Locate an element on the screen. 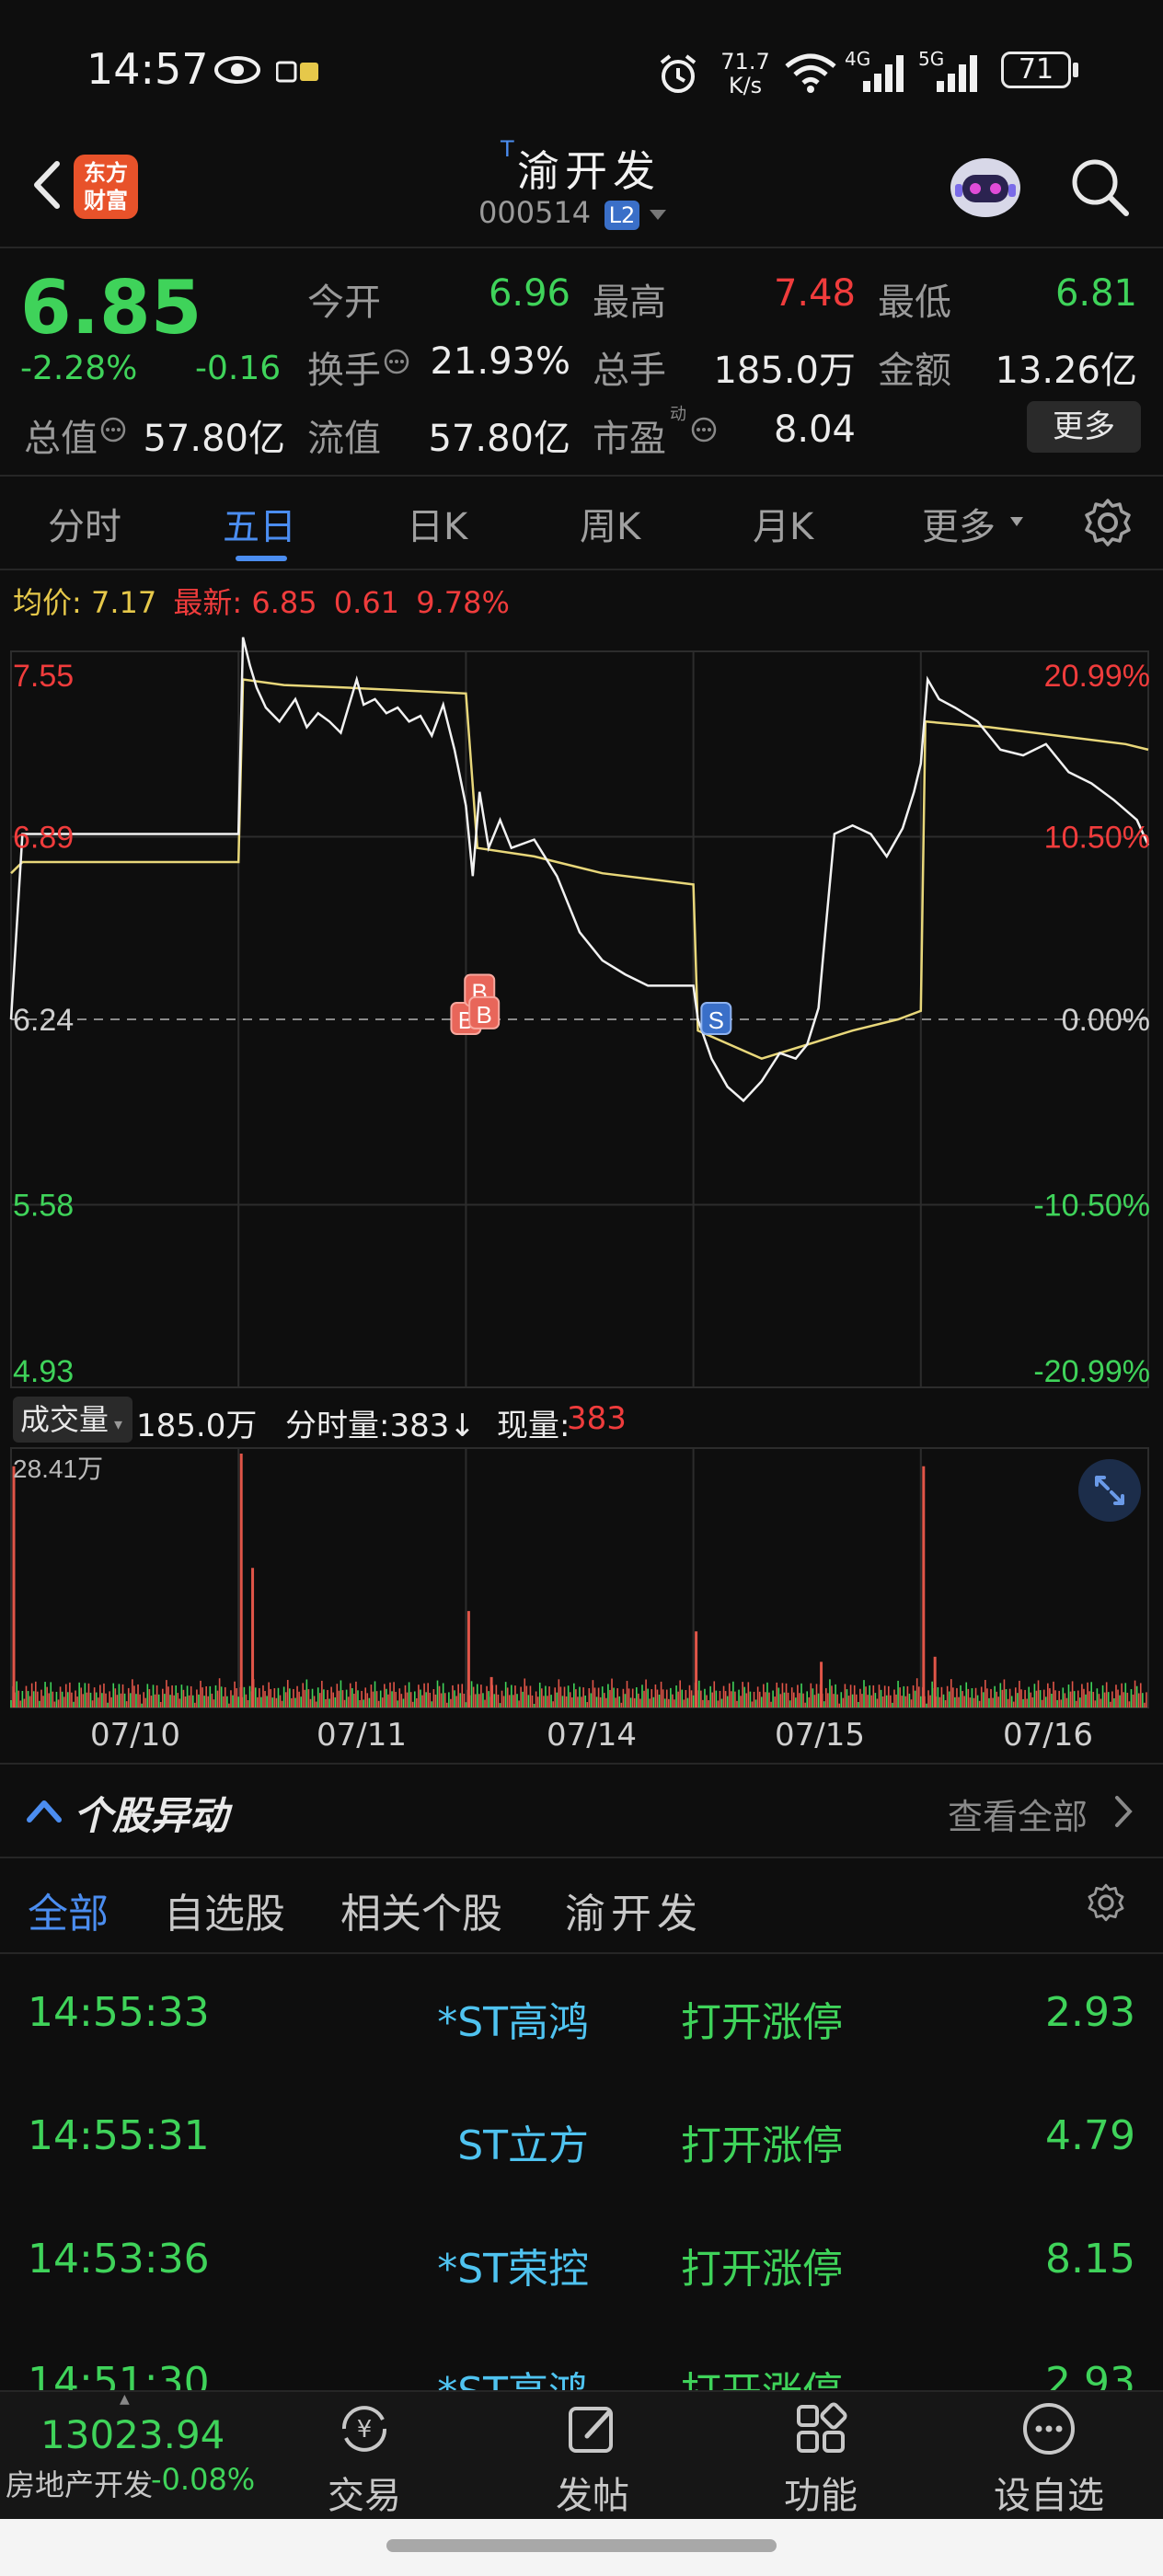 The image size is (1163, 2576). turnover-label: 换手 is located at coordinates (344, 371).